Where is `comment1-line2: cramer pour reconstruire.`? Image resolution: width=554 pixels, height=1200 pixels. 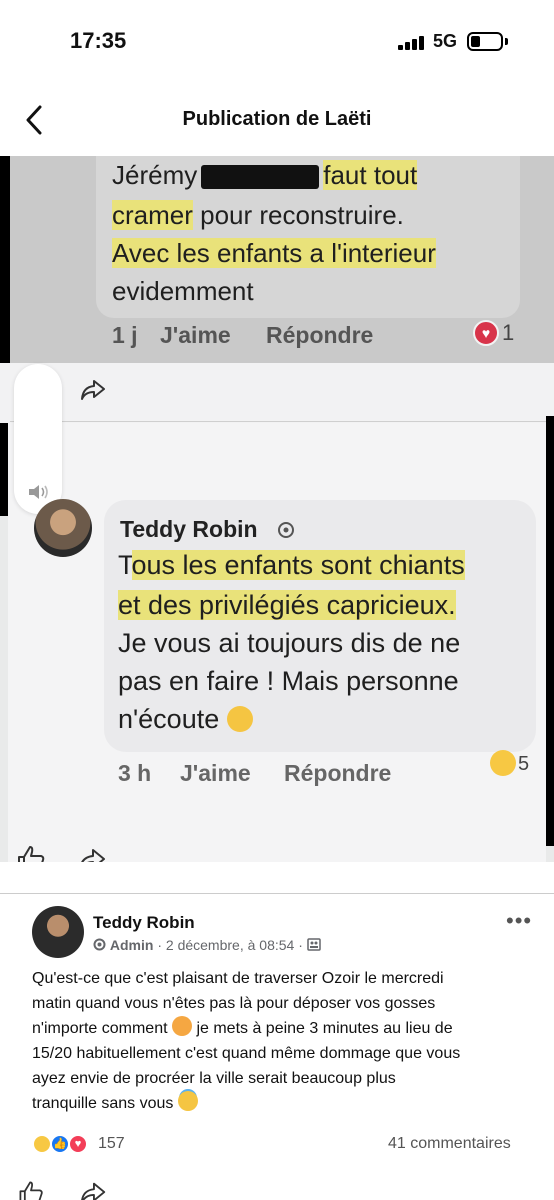 comment1-line2: cramer pour reconstruire. is located at coordinates (258, 215).